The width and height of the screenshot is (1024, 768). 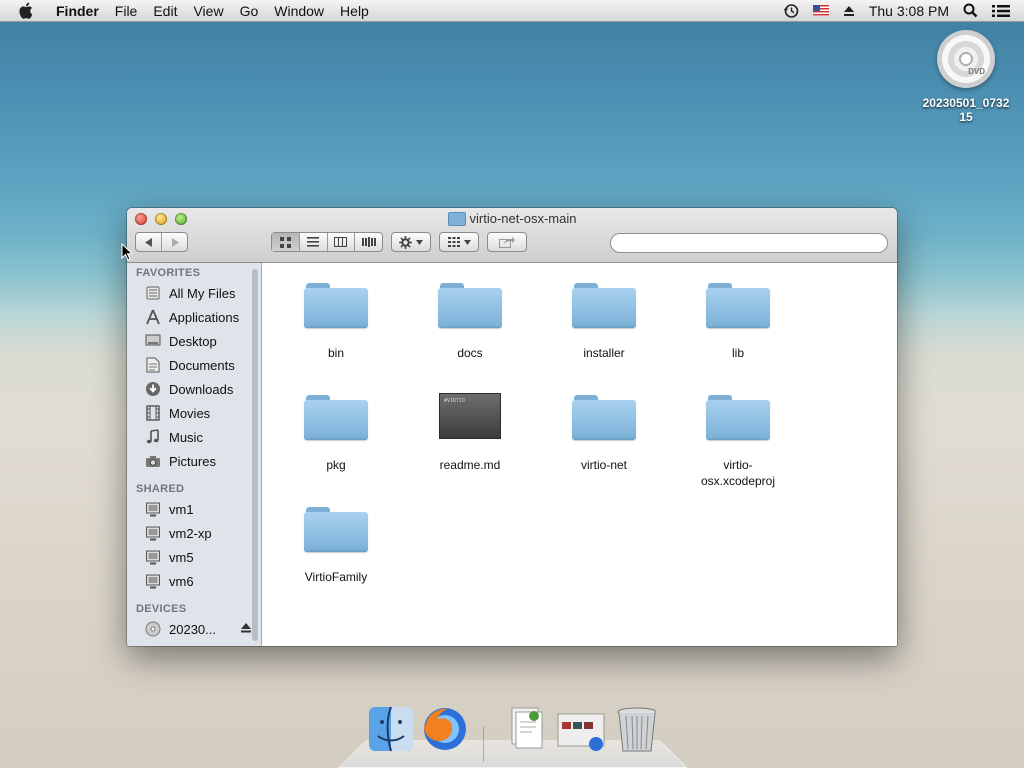 I want to click on trash-icon, so click(x=639, y=729).